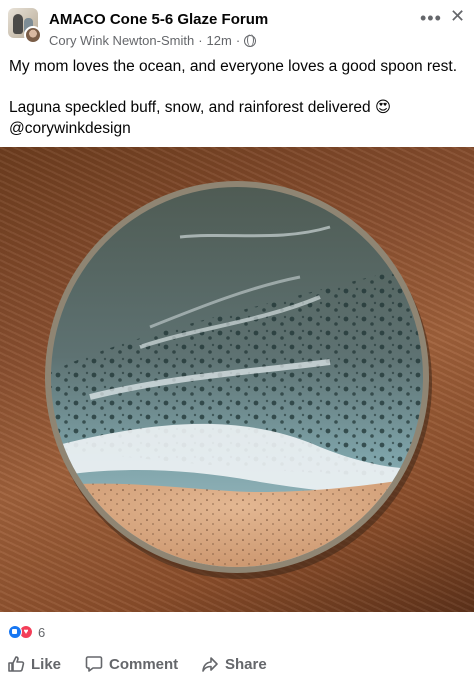  What do you see at coordinates (250, 40) in the screenshot?
I see `globe-icon` at bounding box center [250, 40].